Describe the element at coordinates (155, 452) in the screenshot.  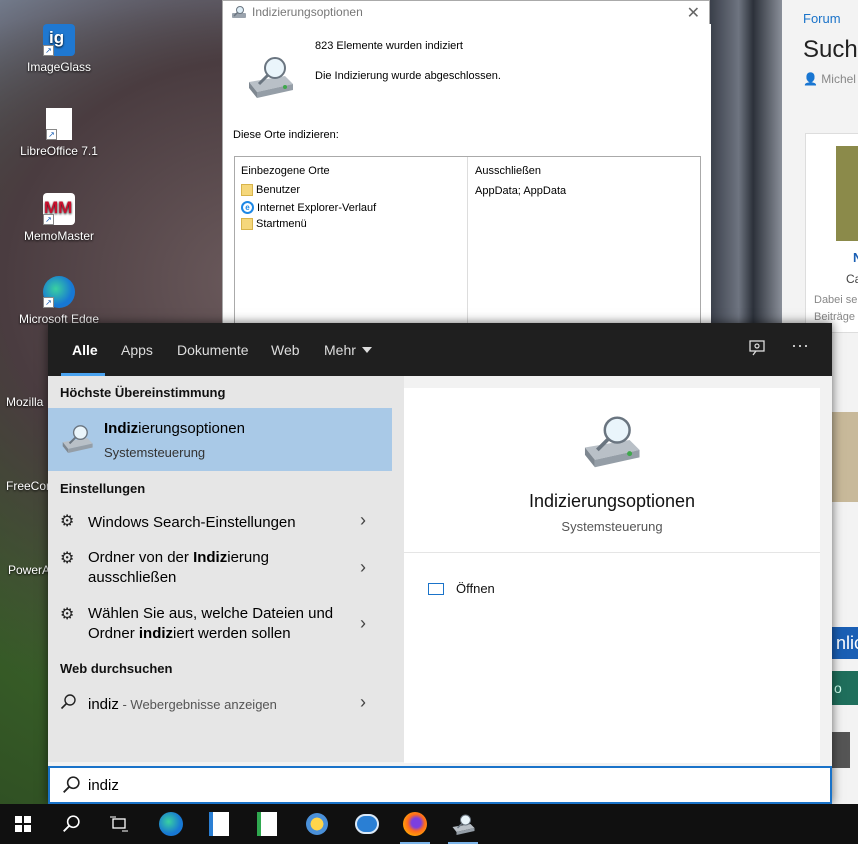
I see `result-type: Systemsteuerung` at that location.